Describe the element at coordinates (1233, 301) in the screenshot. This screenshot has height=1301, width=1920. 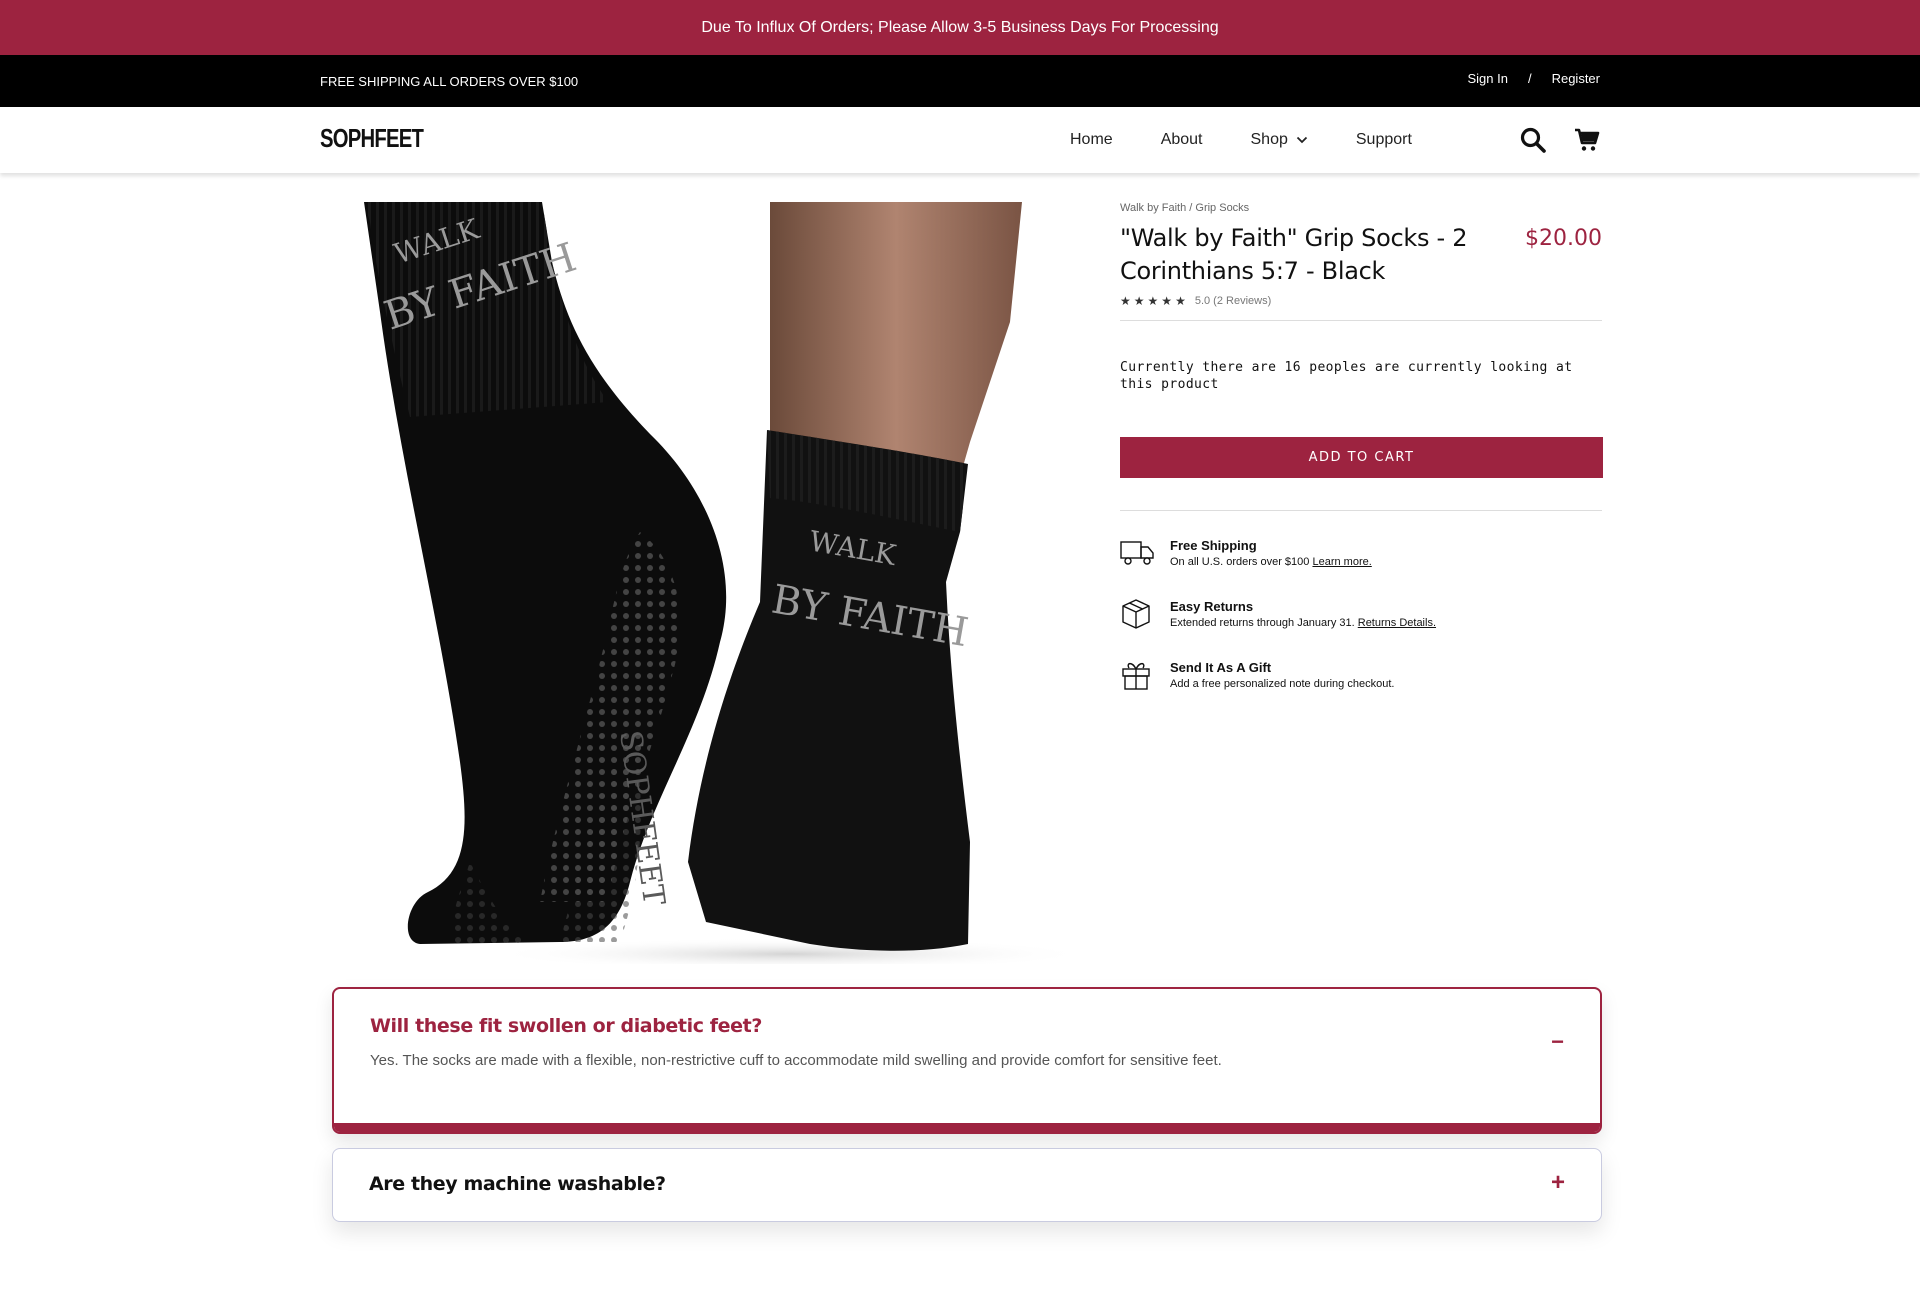
I see `rating-text: 5.0 (2 Reviews)` at that location.